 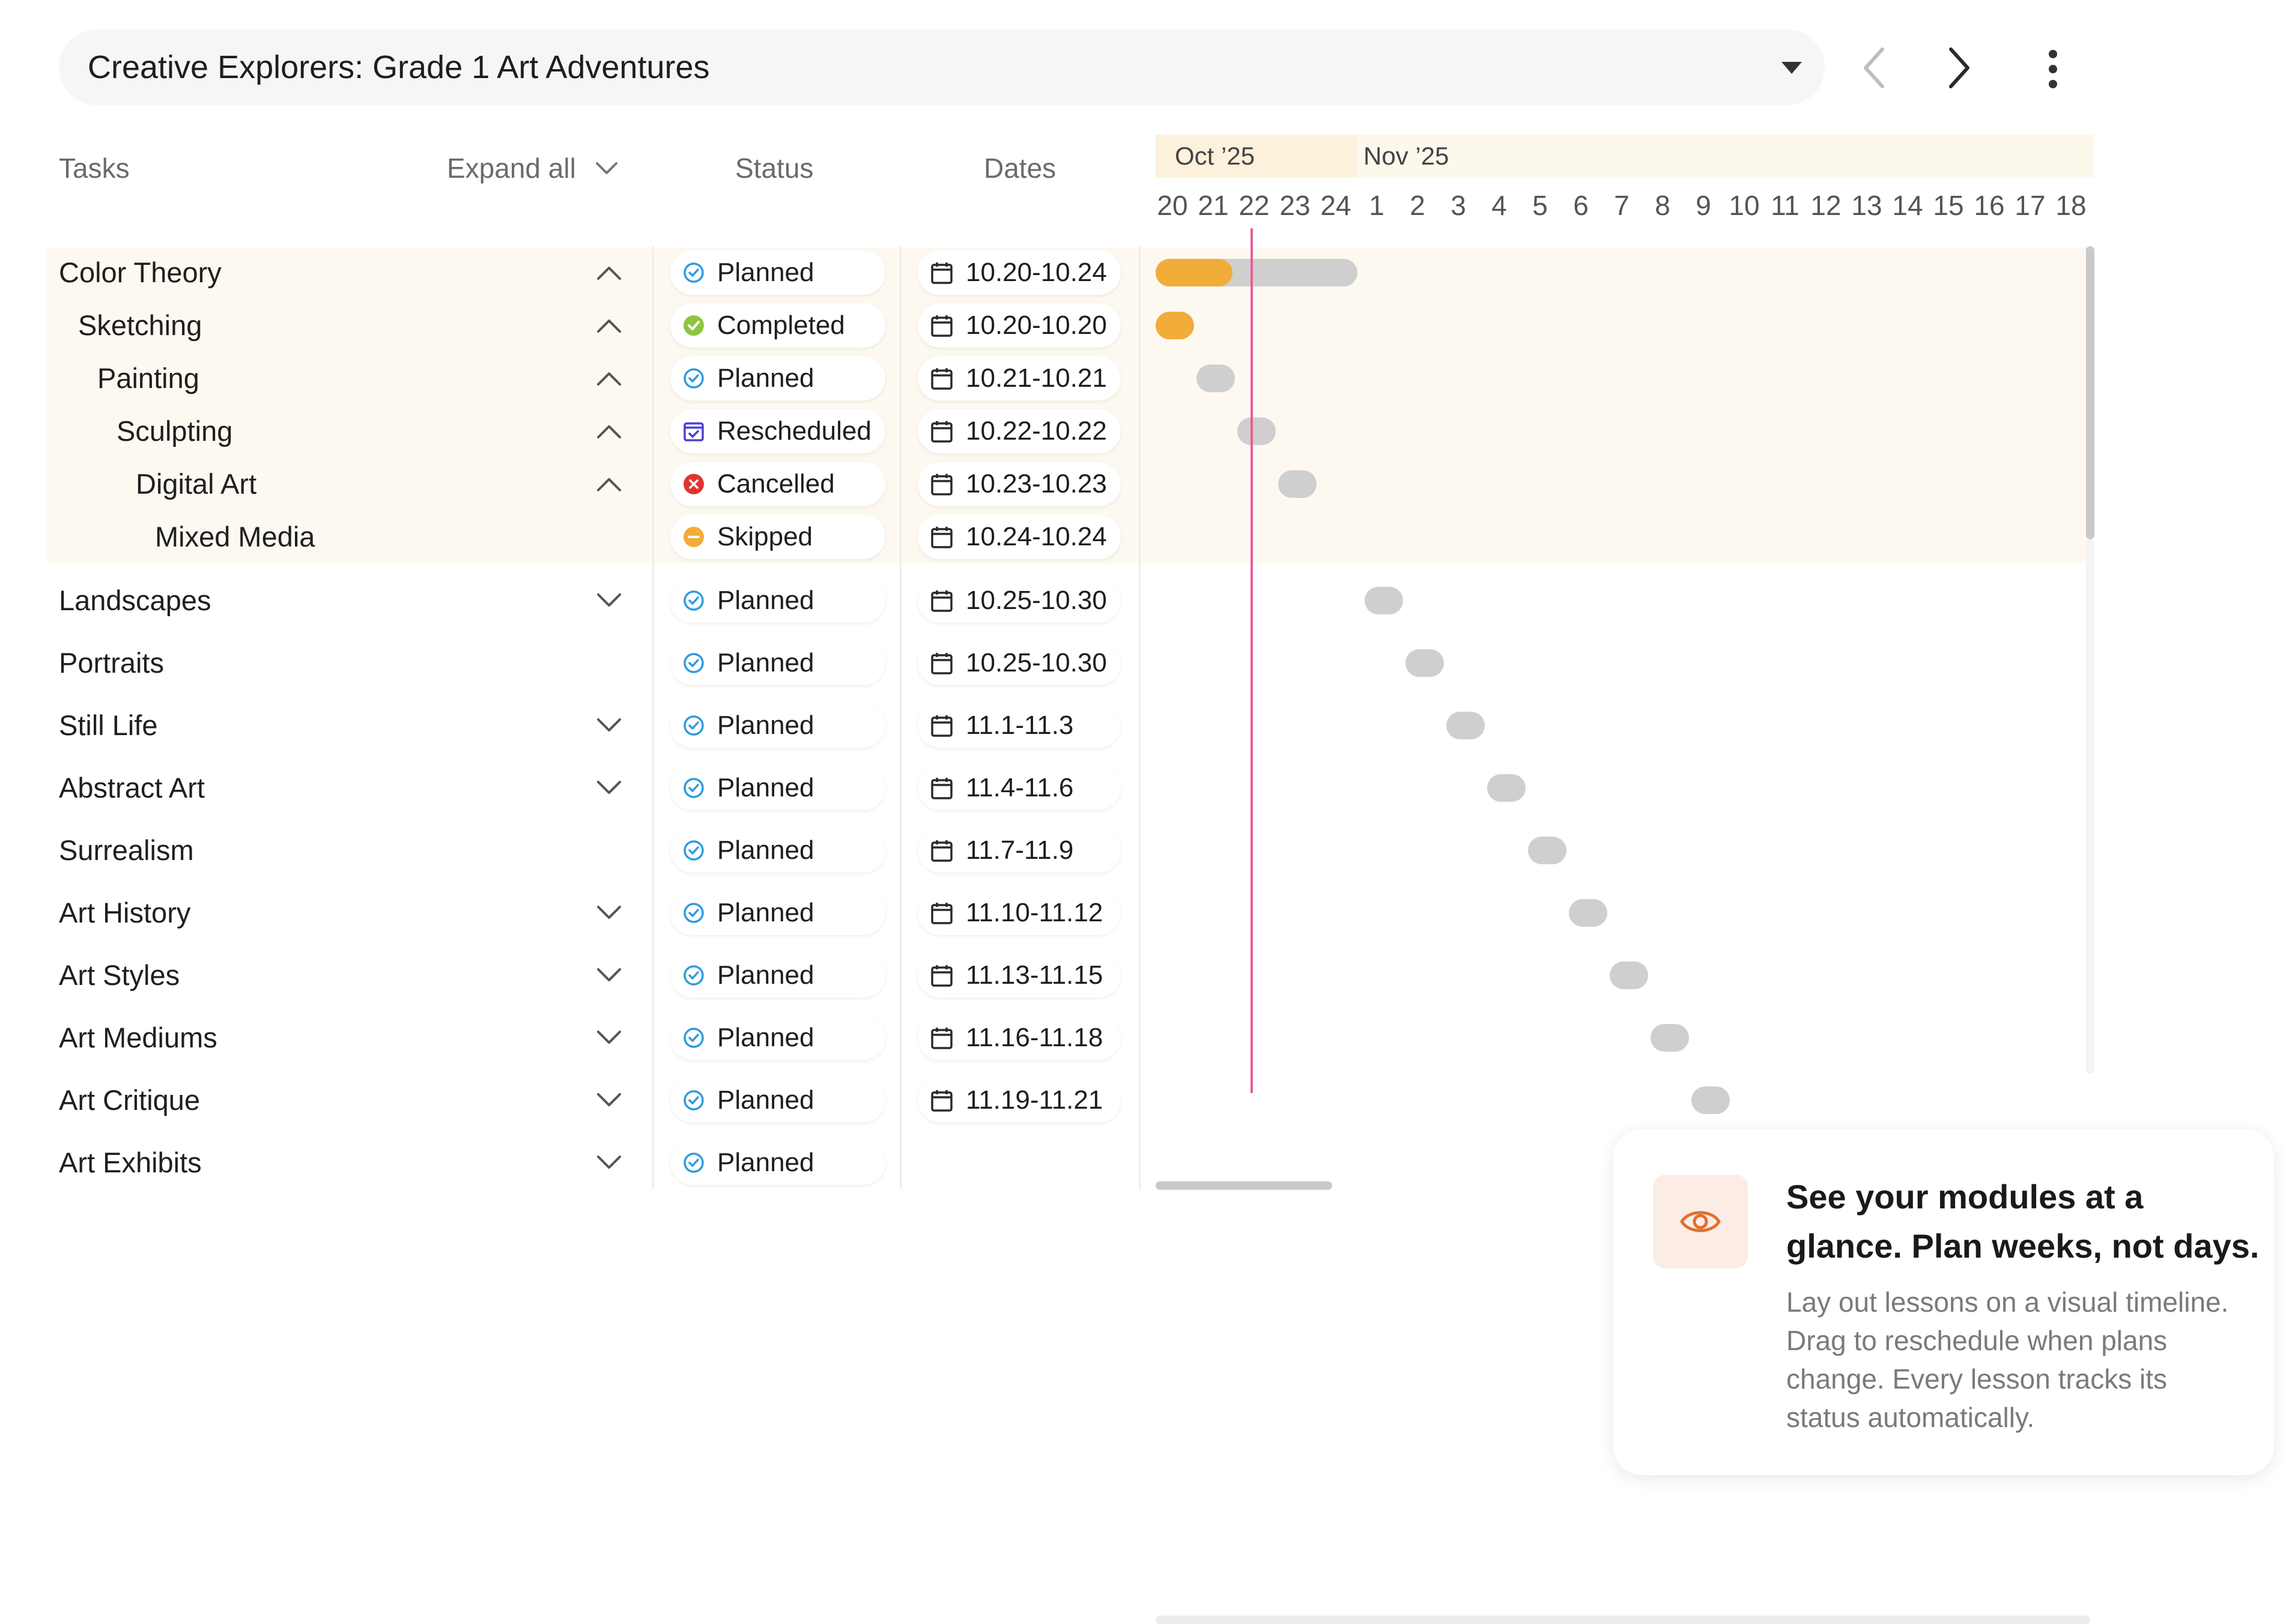 I want to click on status-badge: Skipped, so click(x=777, y=537).